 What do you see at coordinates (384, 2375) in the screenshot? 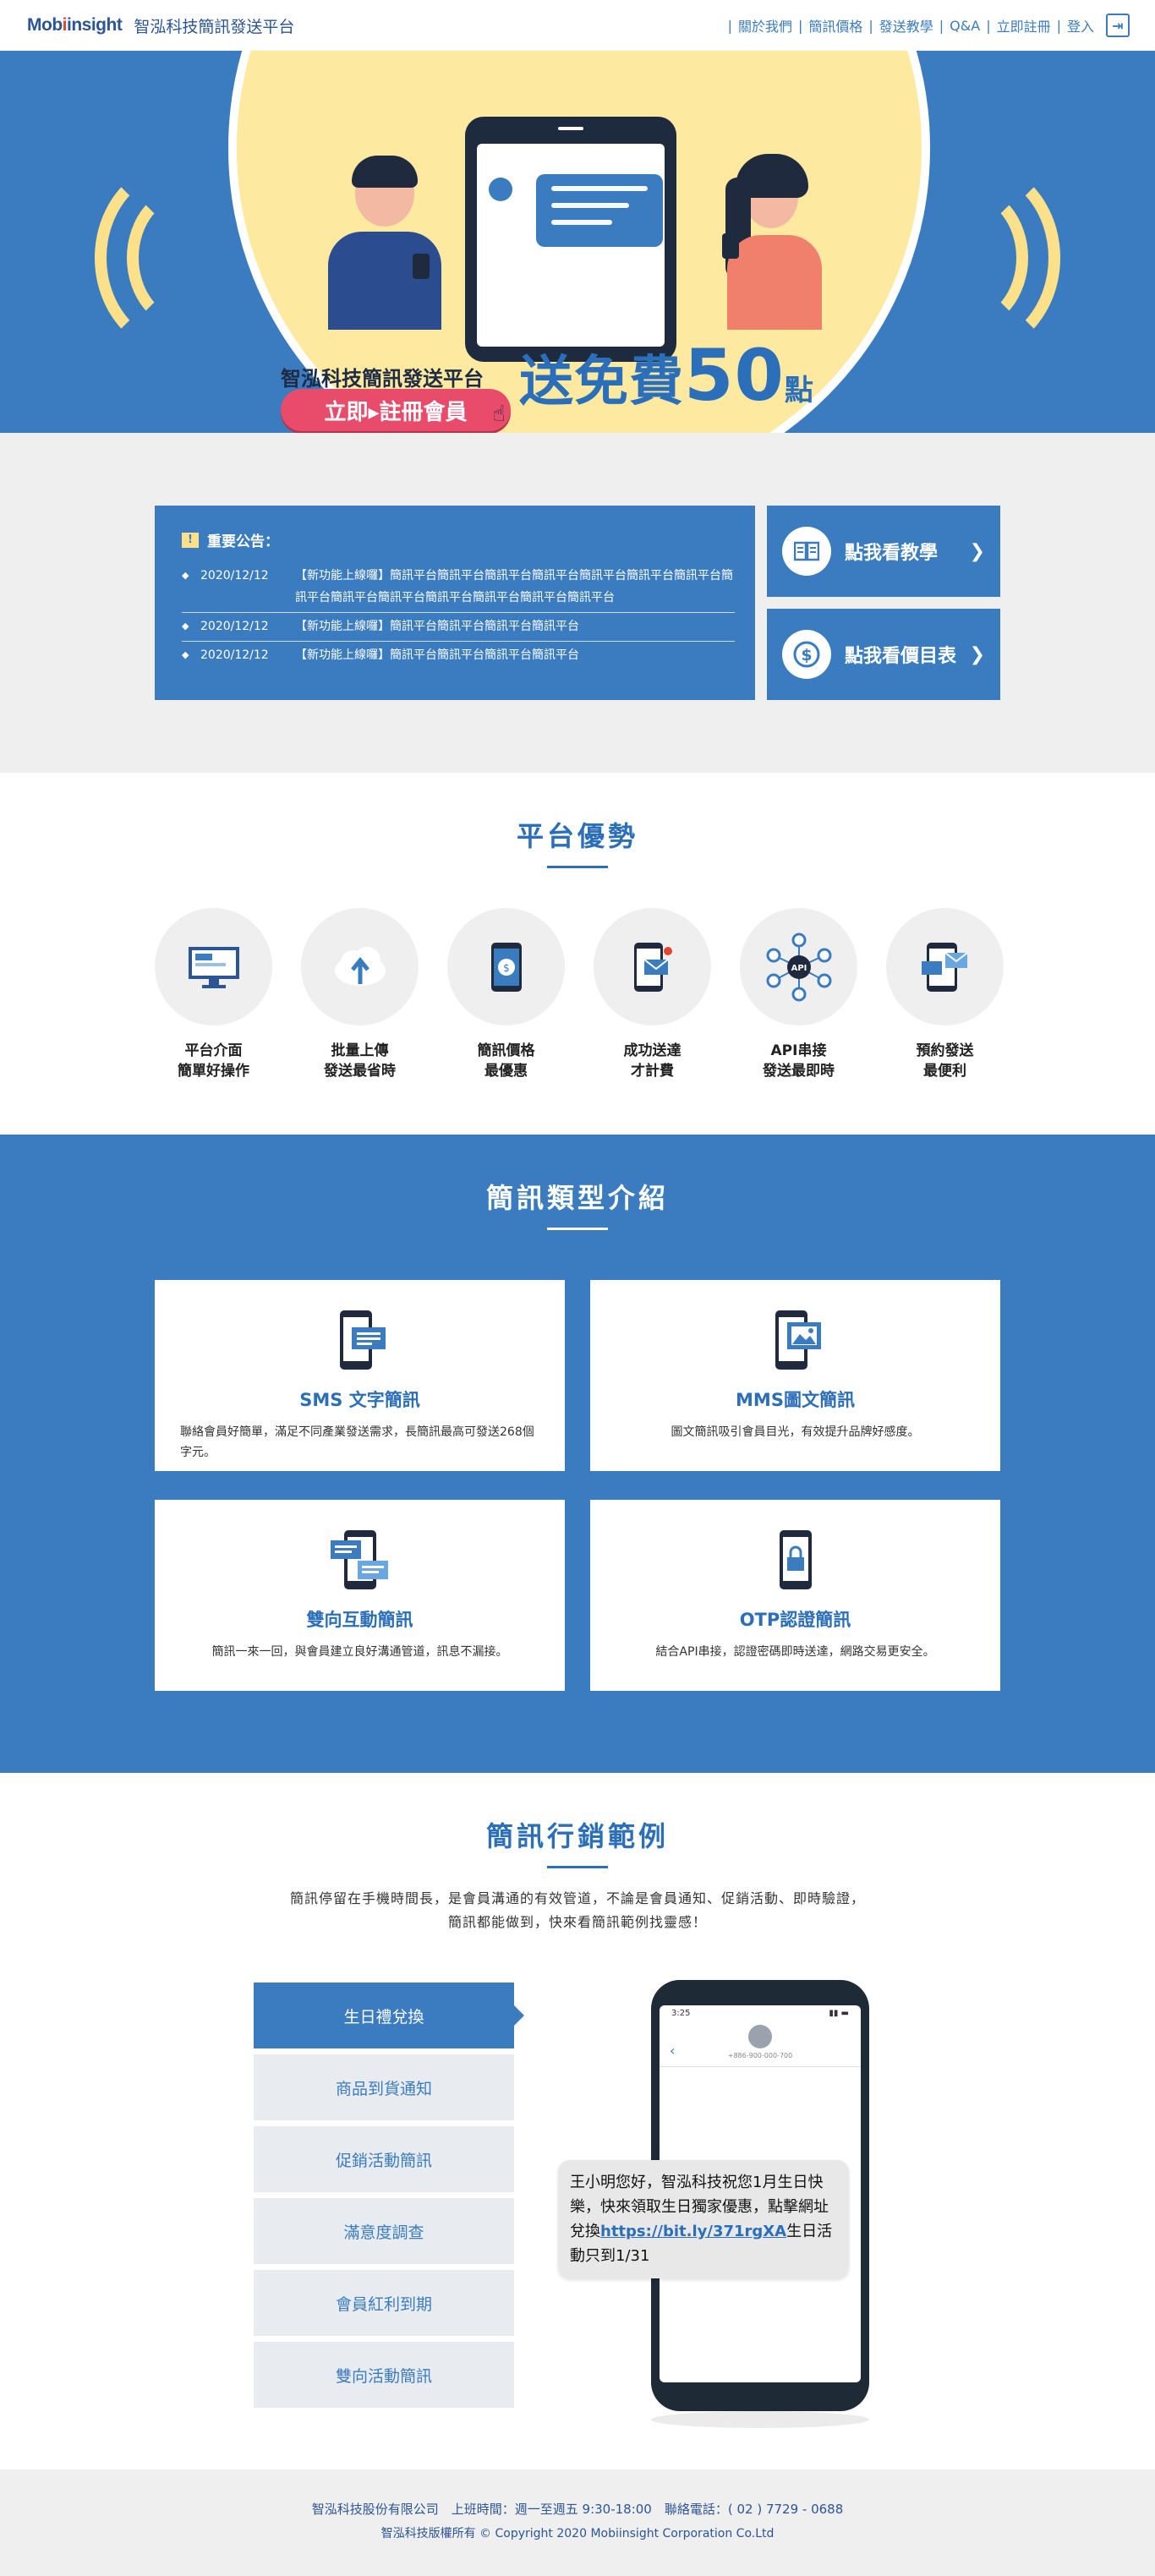
I see `tab-two-way-campaign: 雙向活動簡訊` at bounding box center [384, 2375].